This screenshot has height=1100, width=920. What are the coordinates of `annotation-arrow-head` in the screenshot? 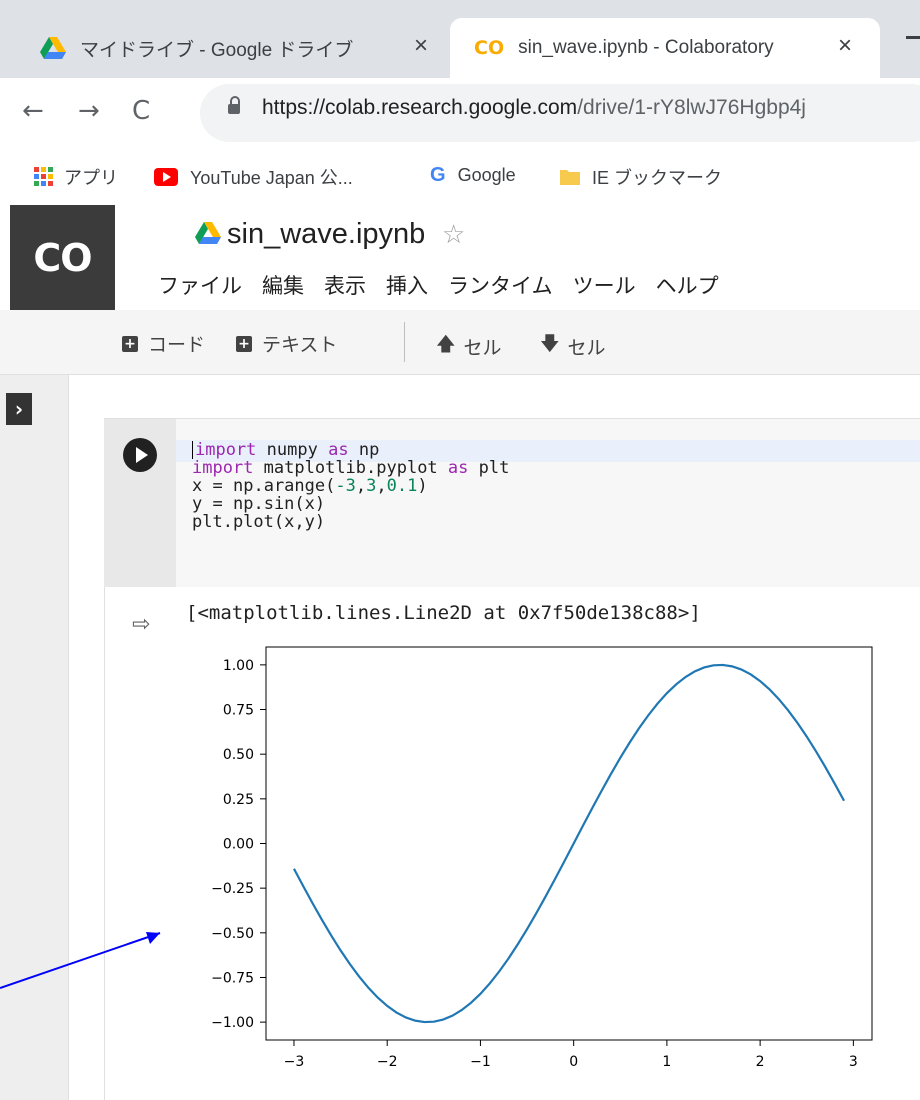 It's located at (153, 938).